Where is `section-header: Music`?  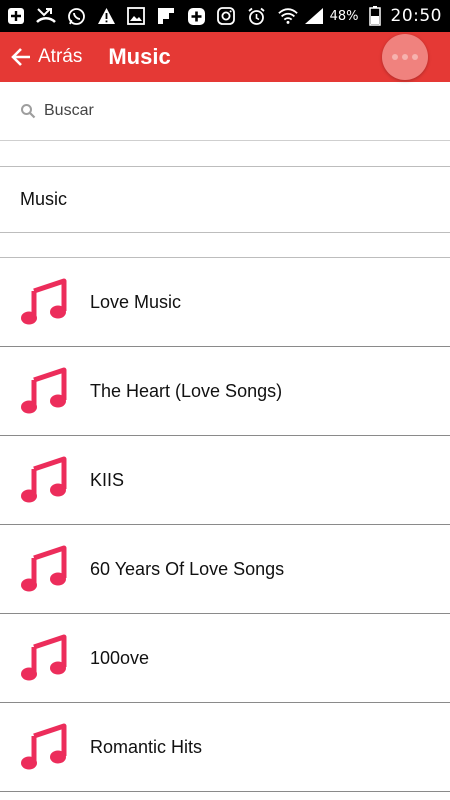 section-header: Music is located at coordinates (225, 199).